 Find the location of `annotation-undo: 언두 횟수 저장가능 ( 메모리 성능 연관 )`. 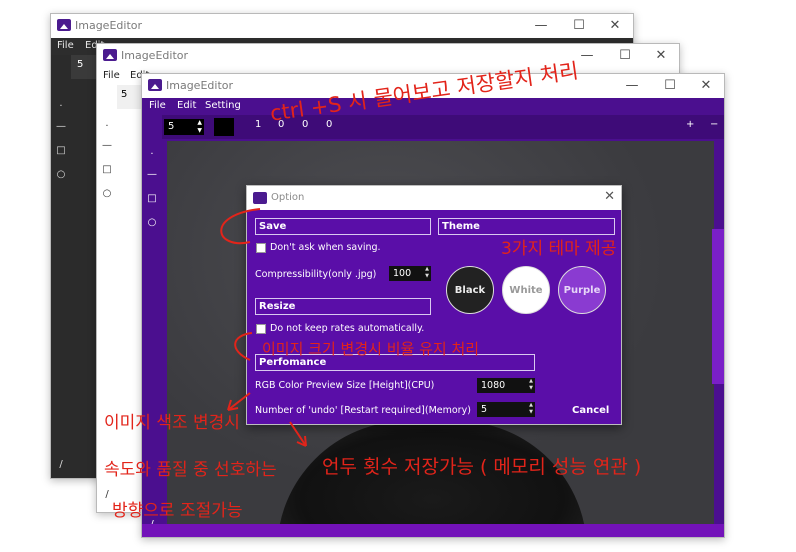

annotation-undo: 언두 횟수 저장가능 ( 메모리 성능 연관 ) is located at coordinates (482, 467).